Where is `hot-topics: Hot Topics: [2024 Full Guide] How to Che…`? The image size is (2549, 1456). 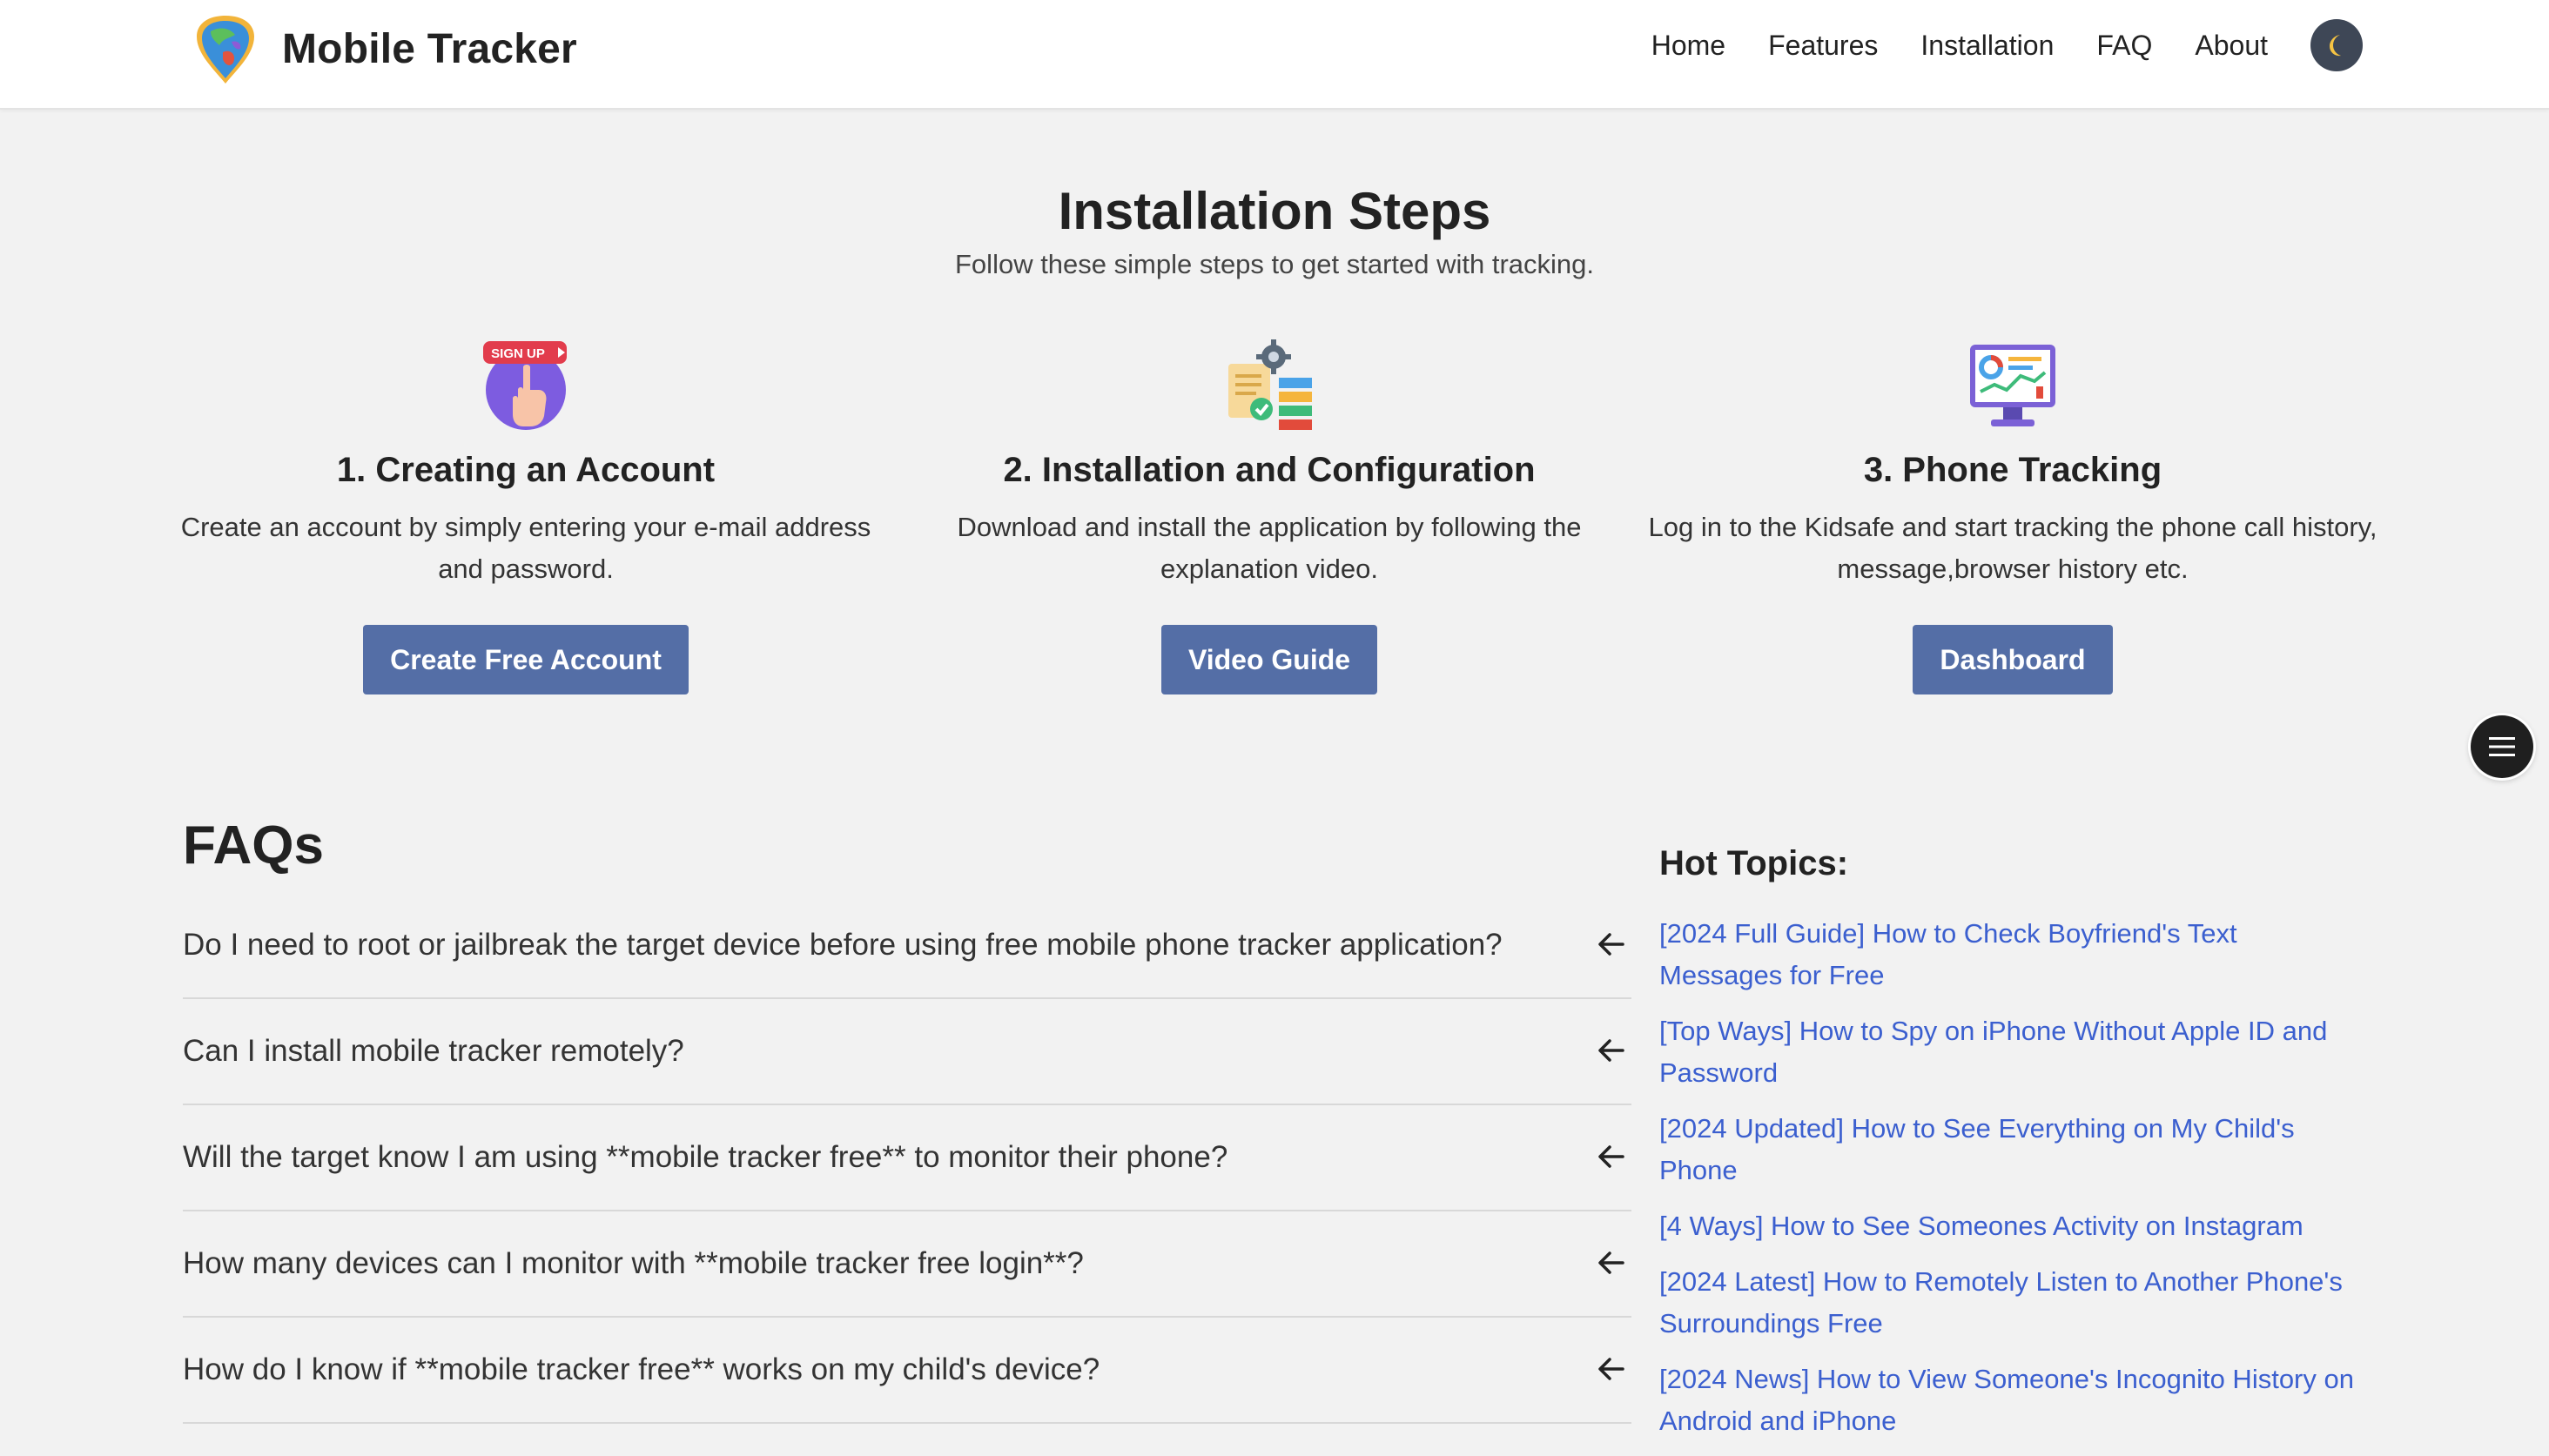 hot-topics: Hot Topics: [2024 Full Guide] How to Che… is located at coordinates (2008, 1150).